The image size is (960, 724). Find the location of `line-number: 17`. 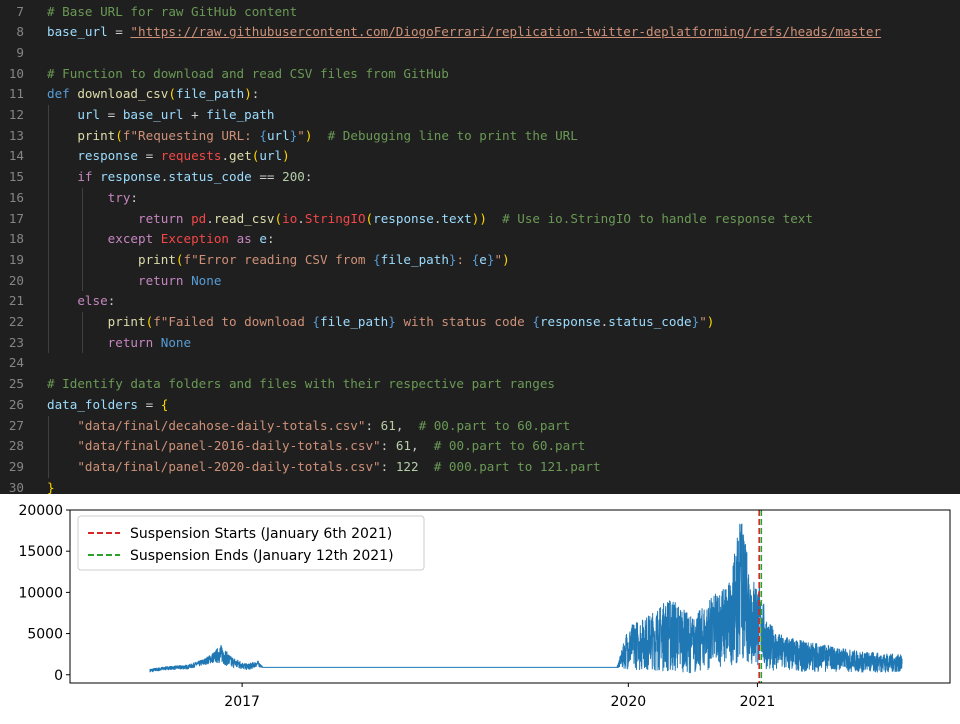

line-number: 17 is located at coordinates (16, 218).